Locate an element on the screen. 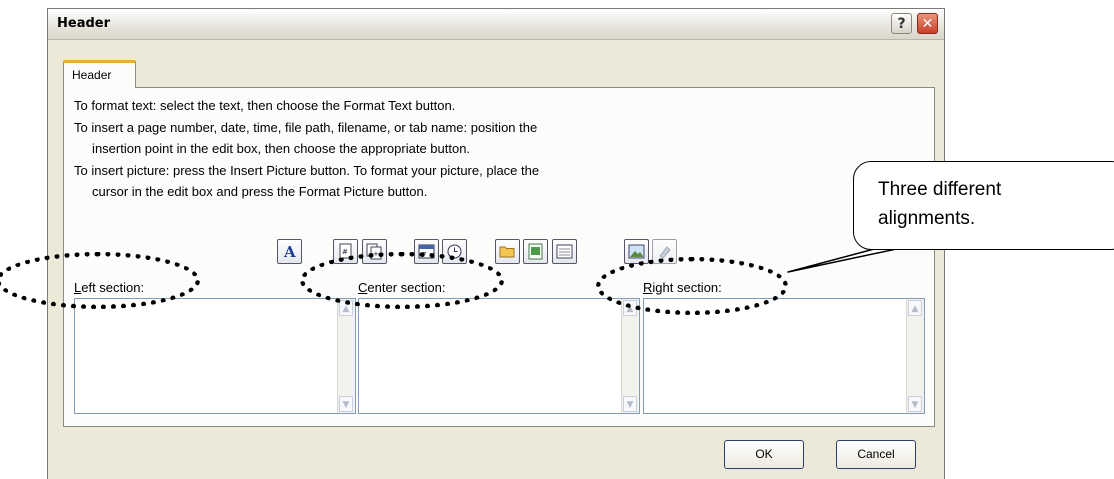 This screenshot has height=479, width=1114. tab-header: Header is located at coordinates (99, 74).